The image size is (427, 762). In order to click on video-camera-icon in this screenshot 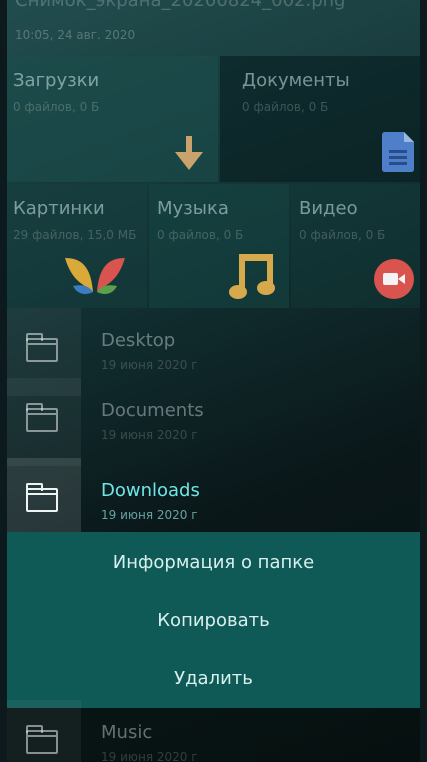, I will do `click(394, 279)`.